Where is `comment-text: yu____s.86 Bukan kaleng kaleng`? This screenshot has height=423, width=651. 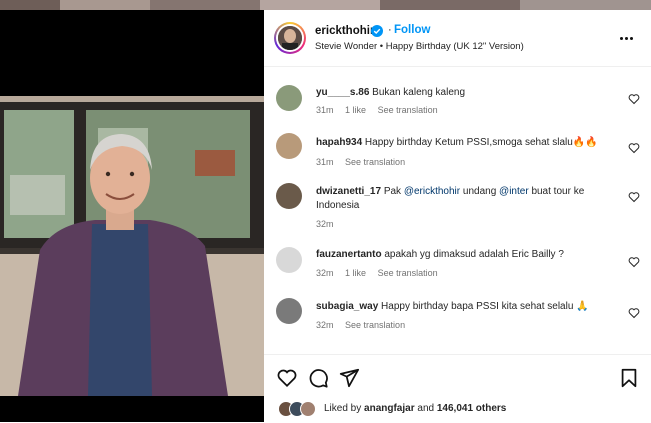 comment-text: yu____s.86 Bukan kaleng kaleng is located at coordinates (461, 93).